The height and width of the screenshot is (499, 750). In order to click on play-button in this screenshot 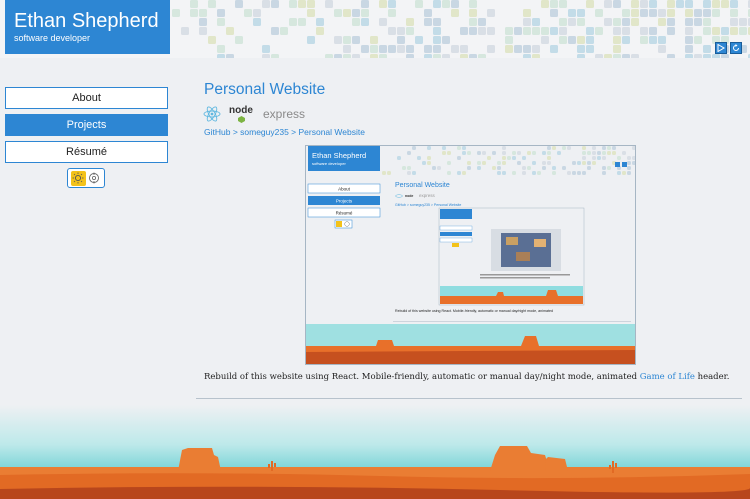, I will do `click(721, 48)`.